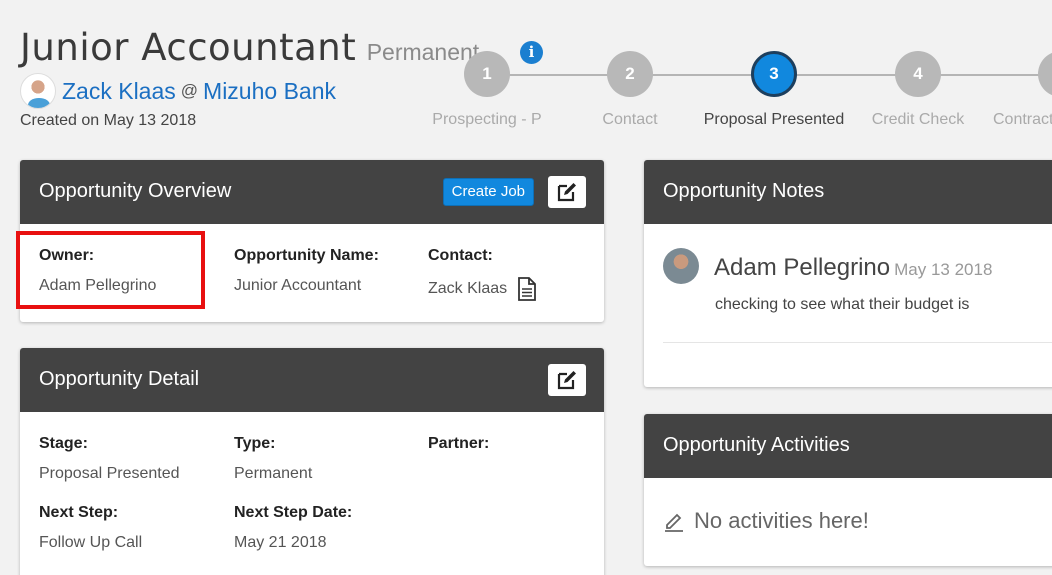 This screenshot has width=1052, height=575. I want to click on stage-field: Stage: Proposal Presented, so click(109, 459).